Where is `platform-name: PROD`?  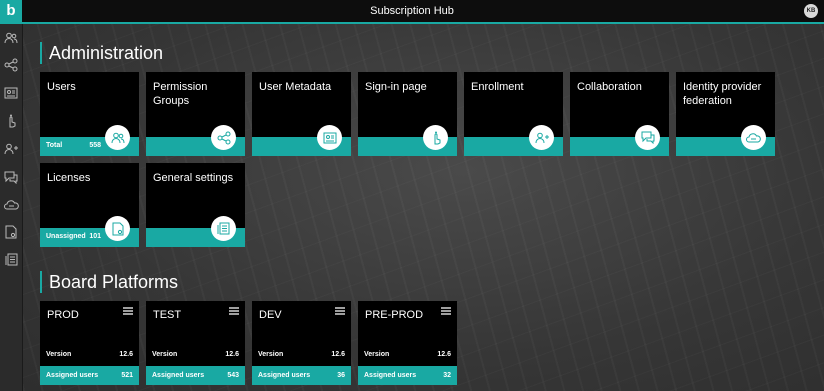 platform-name: PROD is located at coordinates (63, 315).